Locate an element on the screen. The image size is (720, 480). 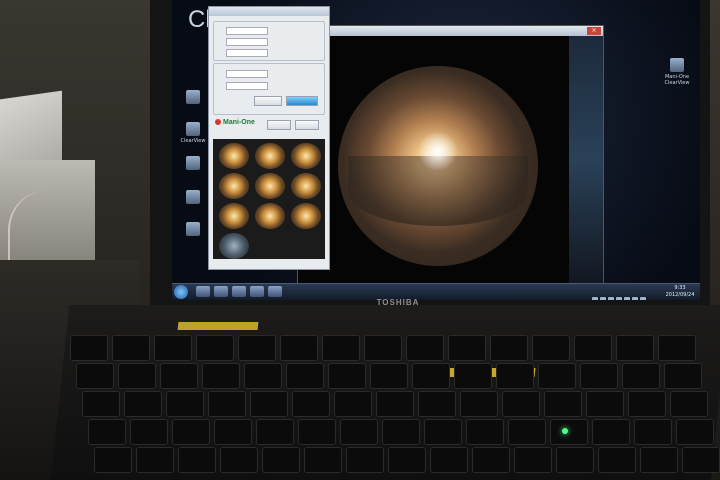
volume-icon is located at coordinates (635, 298).